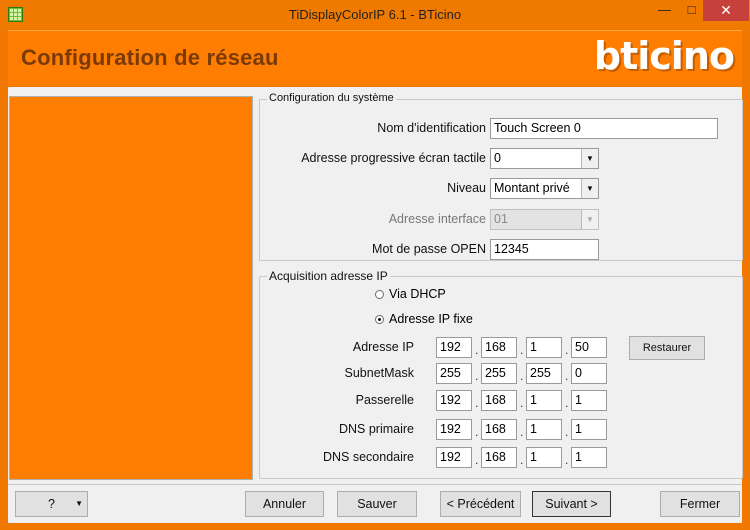  What do you see at coordinates (726, 10) in the screenshot?
I see `close-window-button: ✕` at bounding box center [726, 10].